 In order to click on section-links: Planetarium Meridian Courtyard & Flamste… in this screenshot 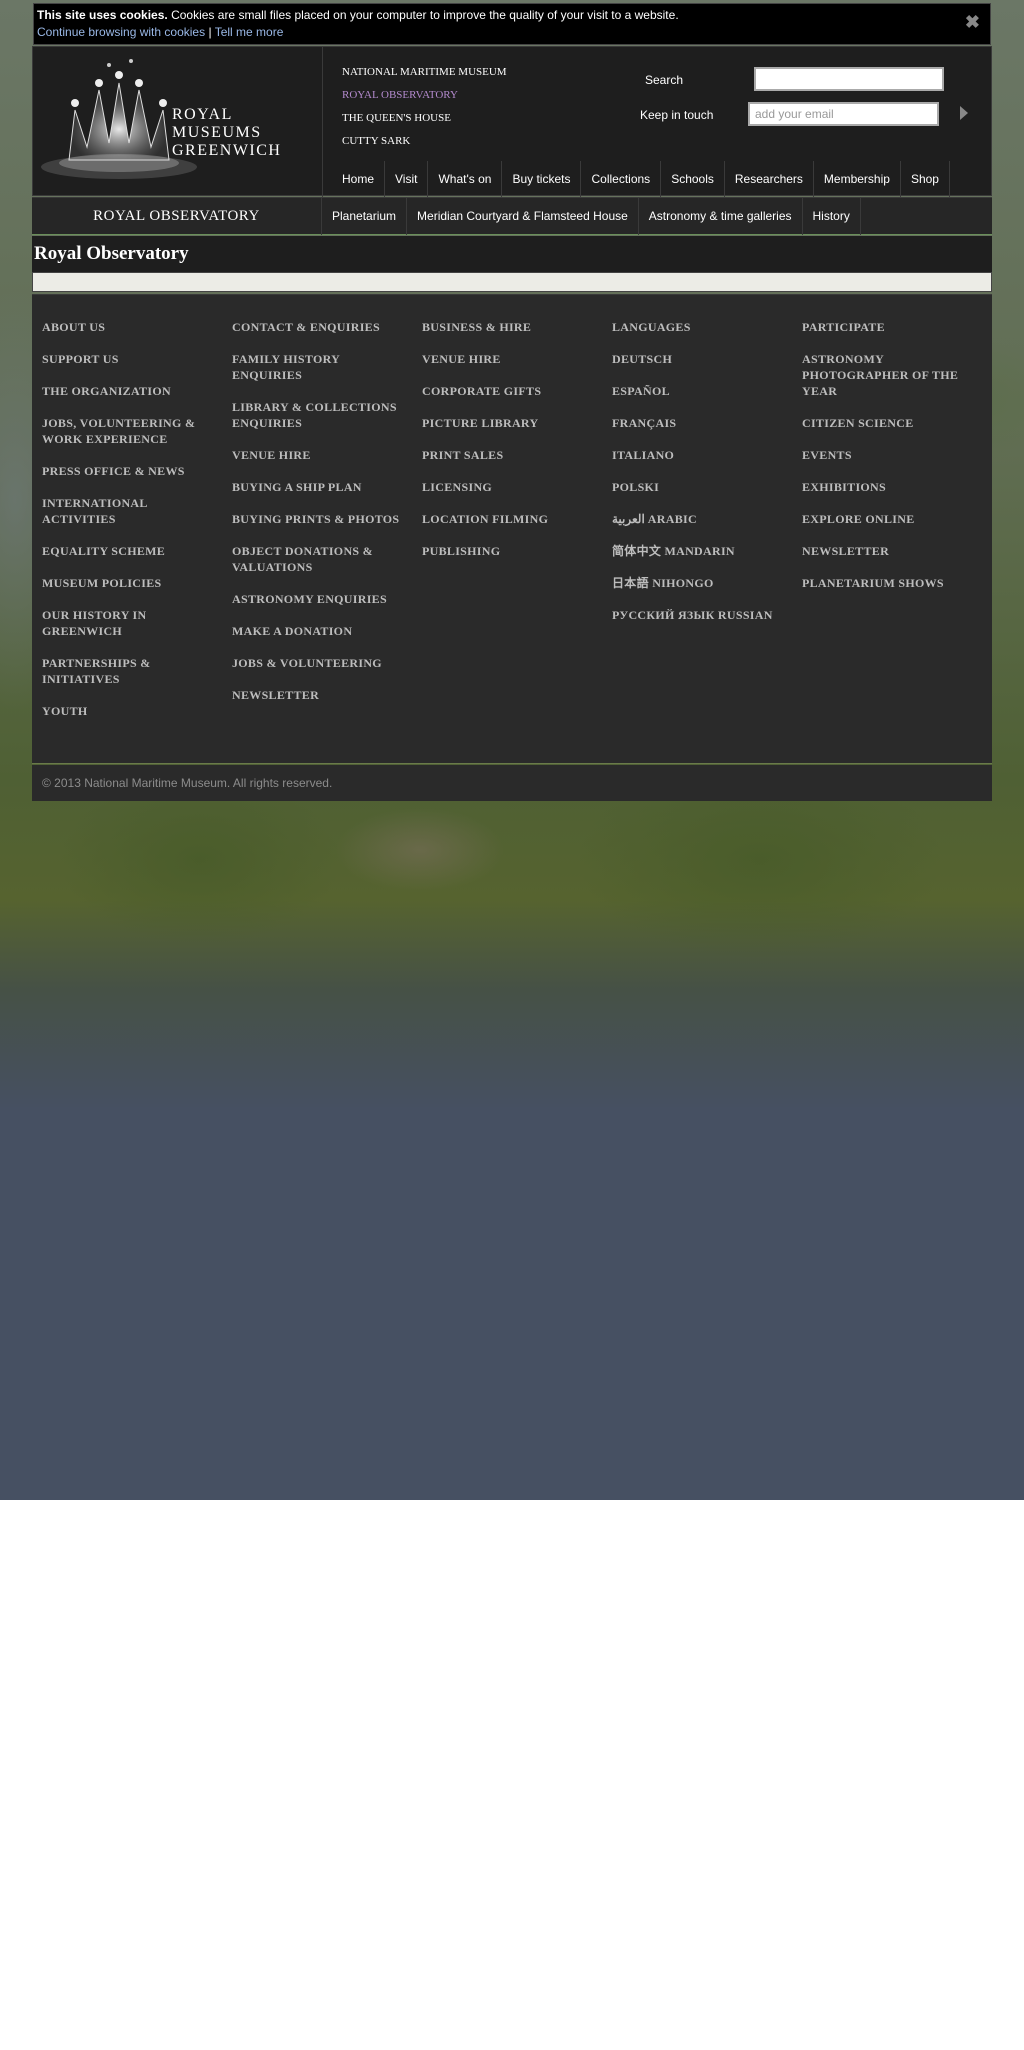, I will do `click(591, 216)`.